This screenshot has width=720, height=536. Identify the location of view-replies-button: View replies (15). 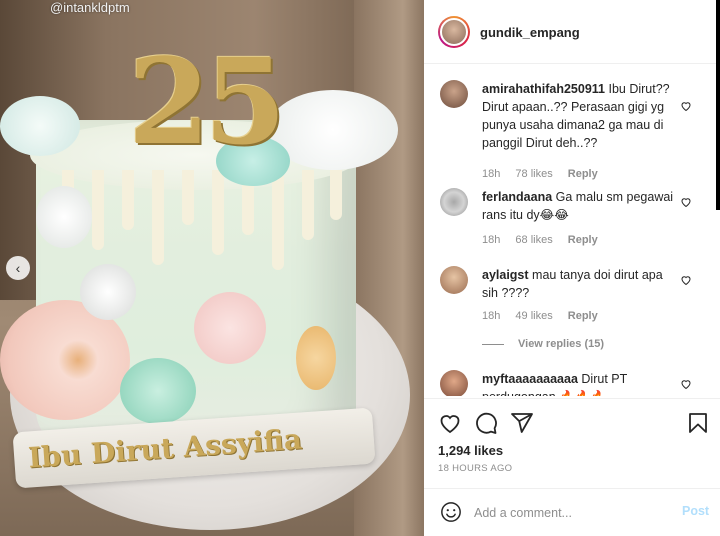
(543, 344).